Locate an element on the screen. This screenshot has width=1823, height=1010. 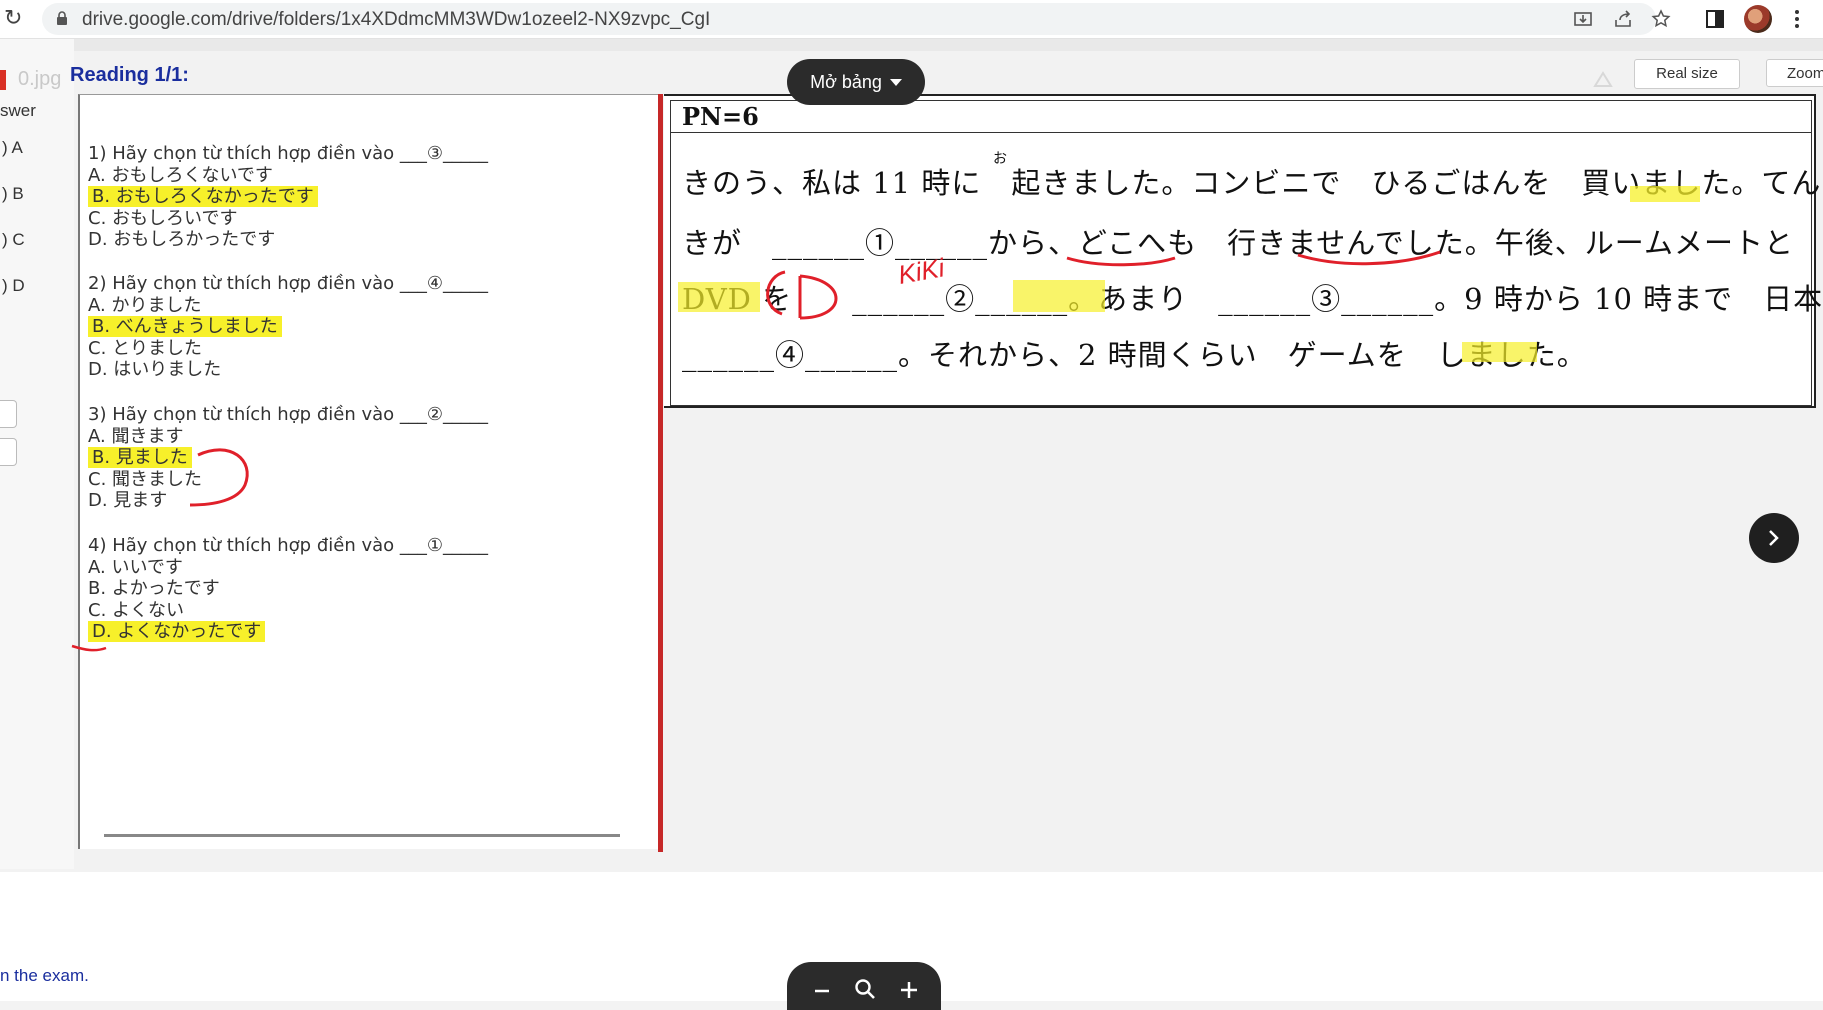
zoom-out-icon is located at coordinates (822, 991).